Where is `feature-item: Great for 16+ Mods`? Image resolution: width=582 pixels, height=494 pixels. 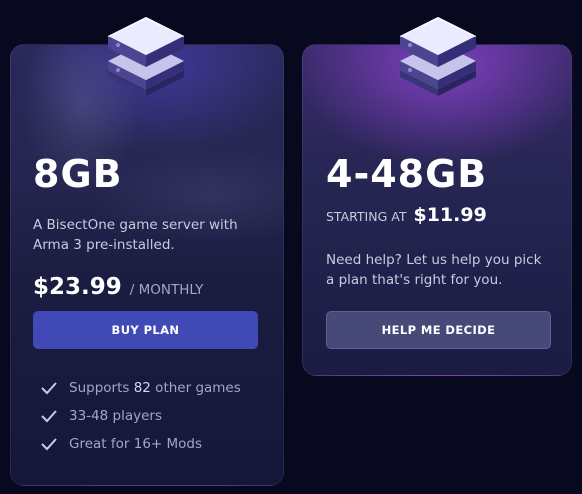
feature-item: Great for 16+ Mods is located at coordinates (121, 444).